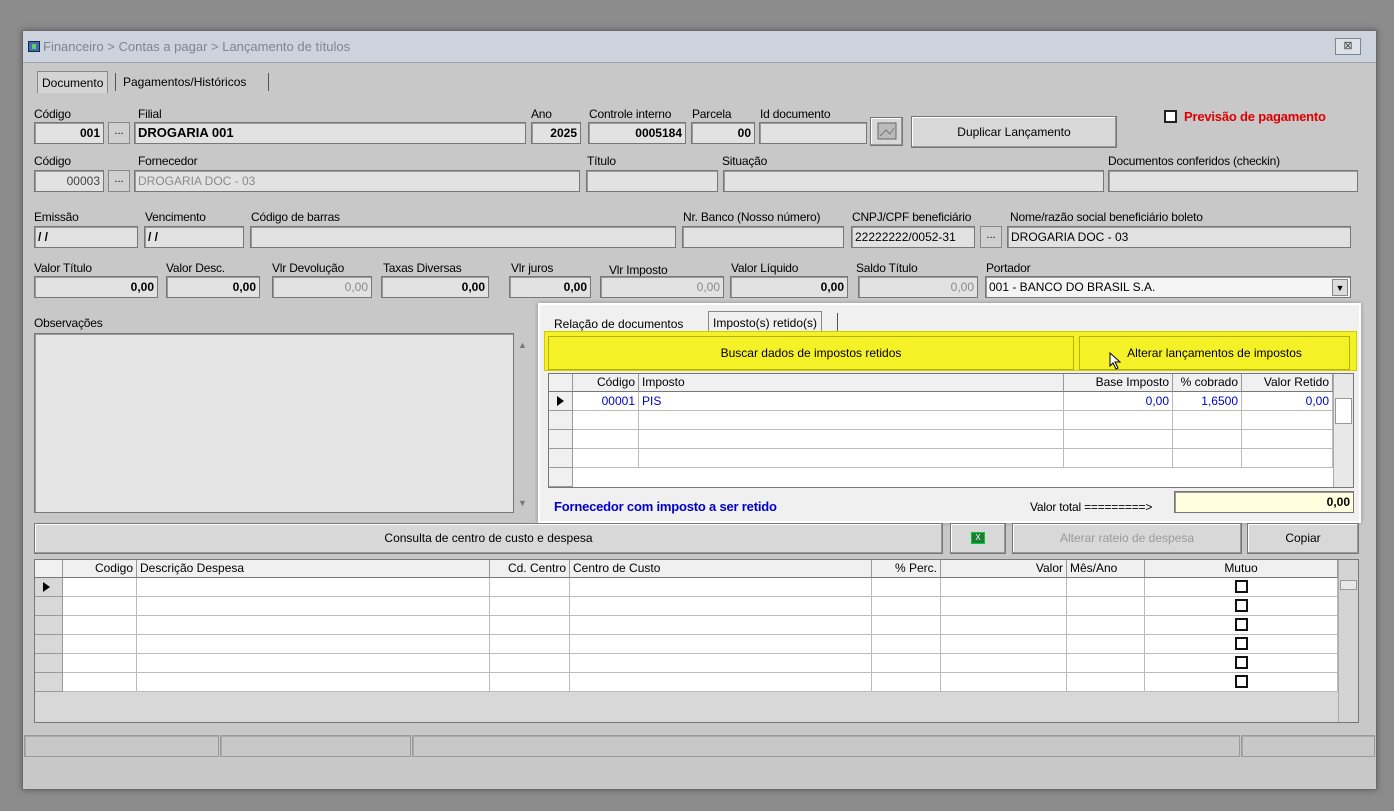 The height and width of the screenshot is (811, 1394). I want to click on emissao-field: / /, so click(86, 237).